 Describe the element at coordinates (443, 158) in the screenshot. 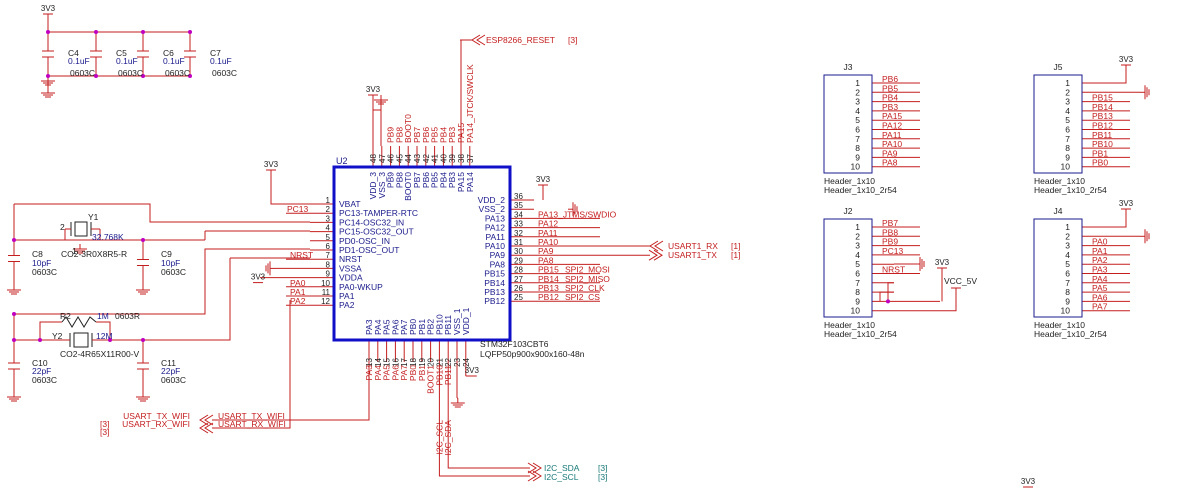

I see `pin-number: 40` at that location.